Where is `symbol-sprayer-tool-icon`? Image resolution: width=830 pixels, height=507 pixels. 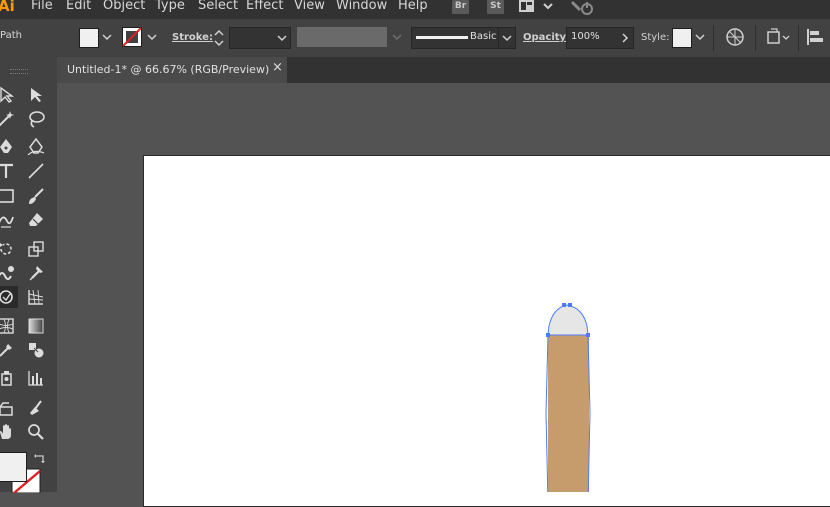 symbol-sprayer-tool-icon is located at coordinates (9, 378).